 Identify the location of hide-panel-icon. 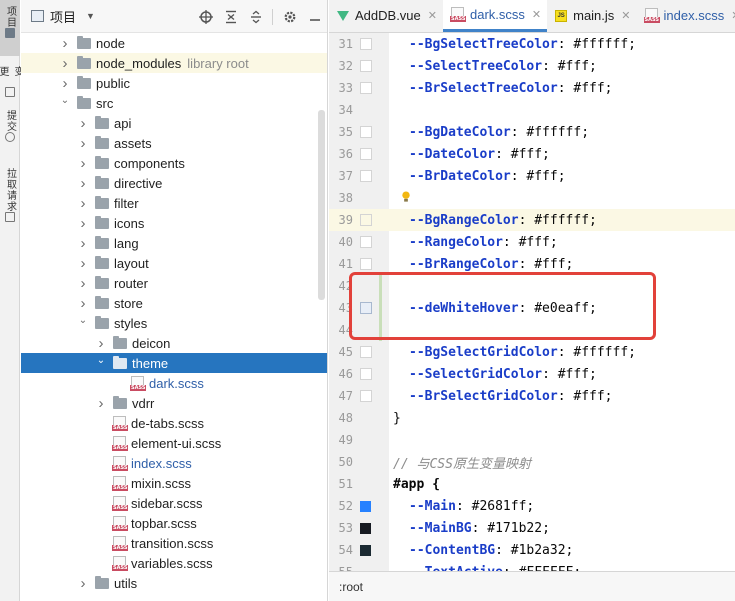
(314, 16).